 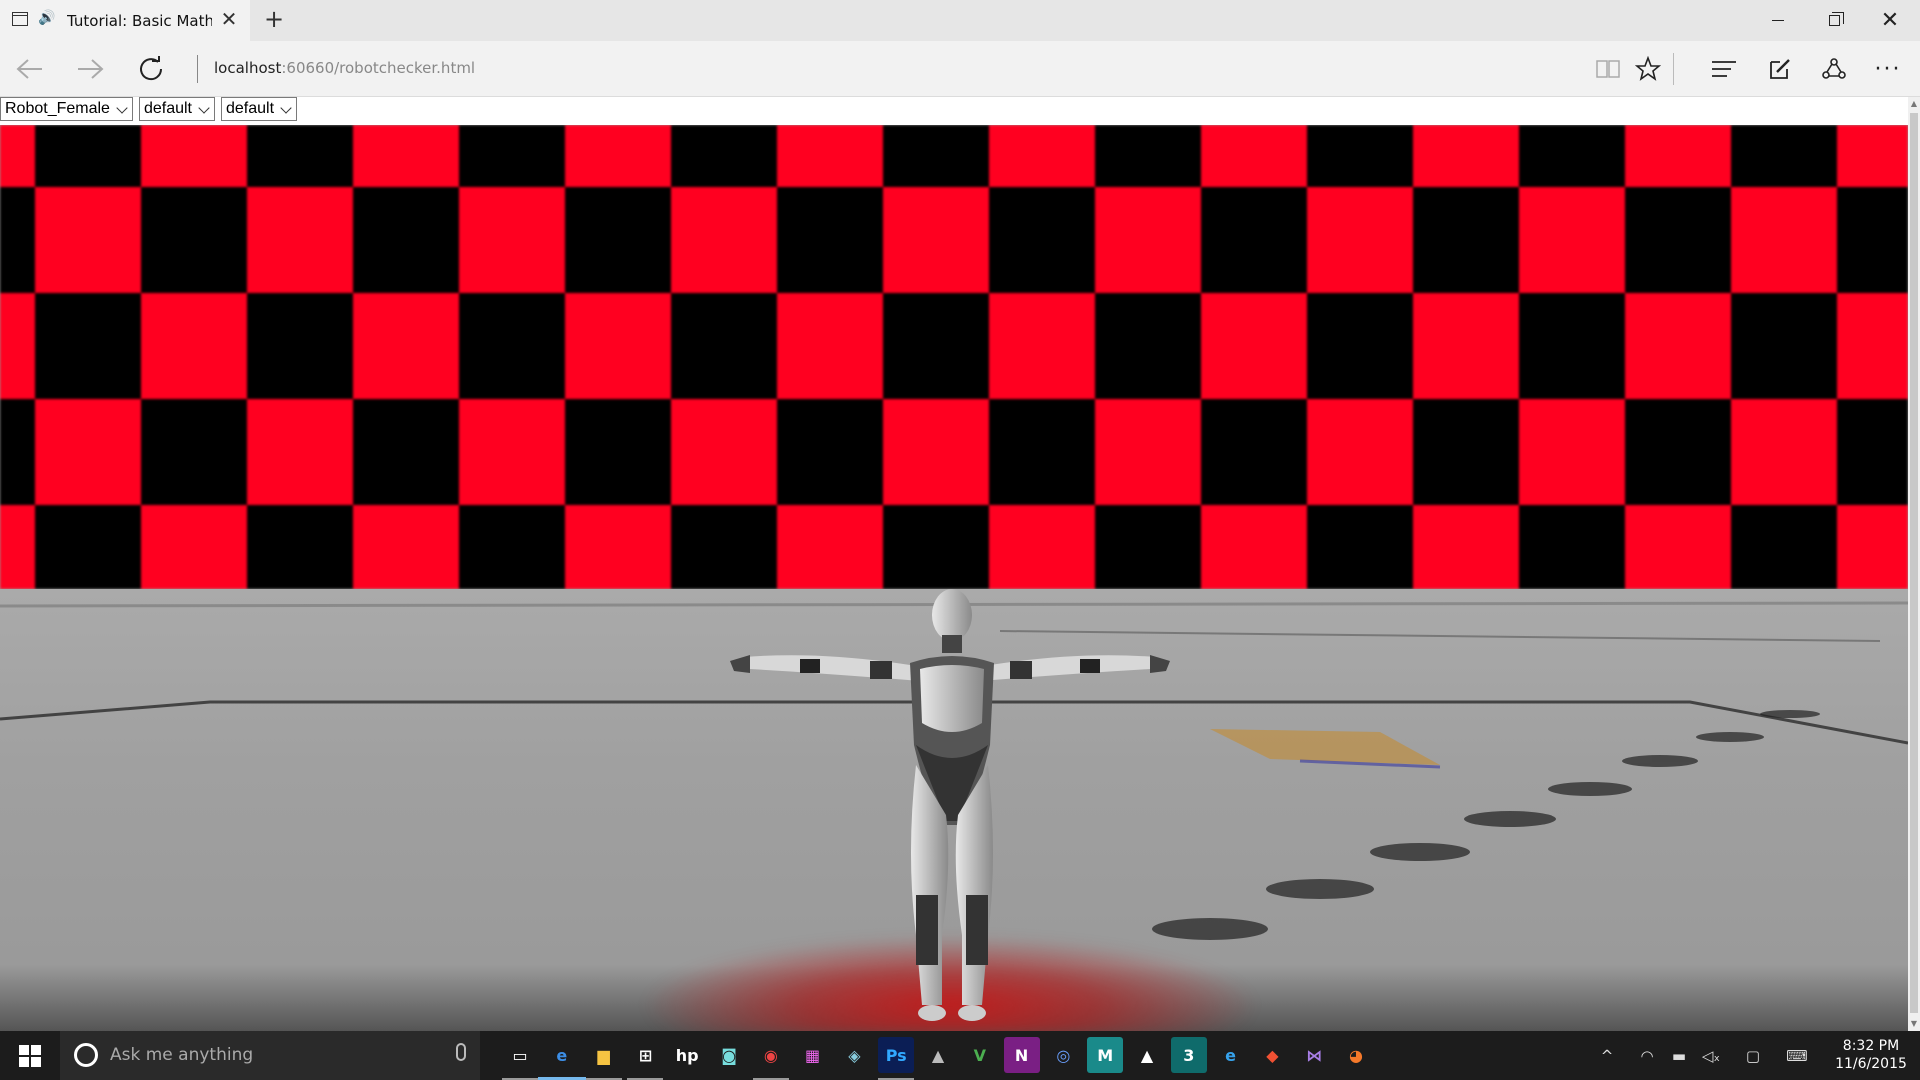 I want to click on scrollbar-thumb, so click(x=1914, y=563).